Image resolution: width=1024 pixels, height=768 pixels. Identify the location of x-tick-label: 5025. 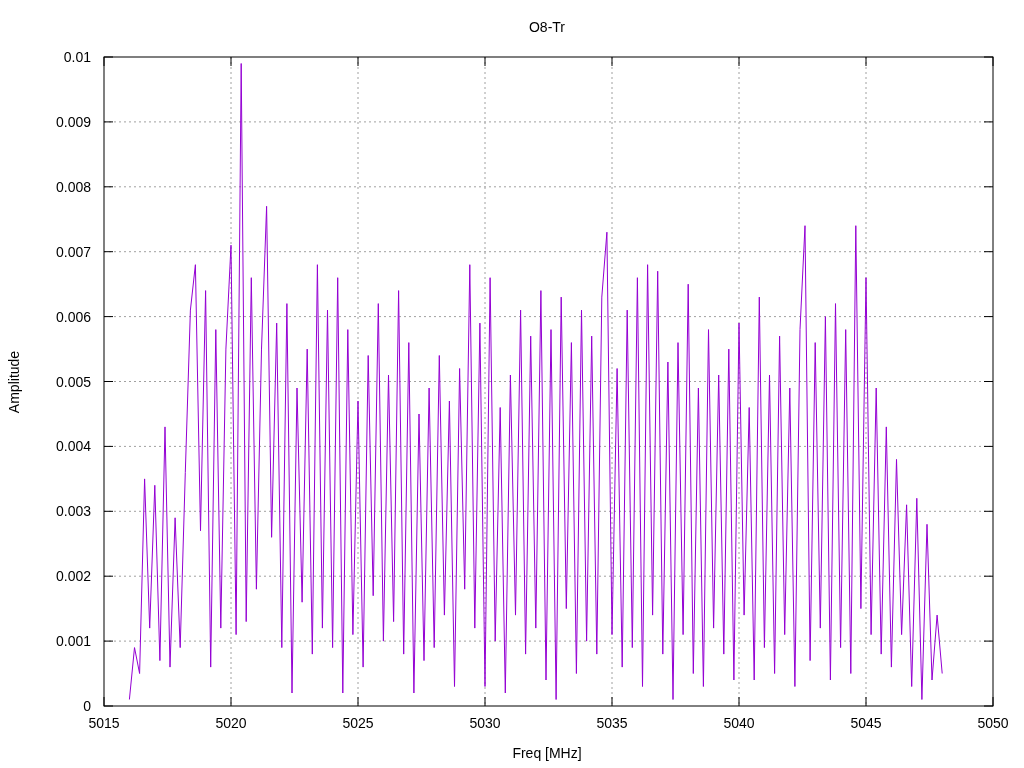
(358, 723).